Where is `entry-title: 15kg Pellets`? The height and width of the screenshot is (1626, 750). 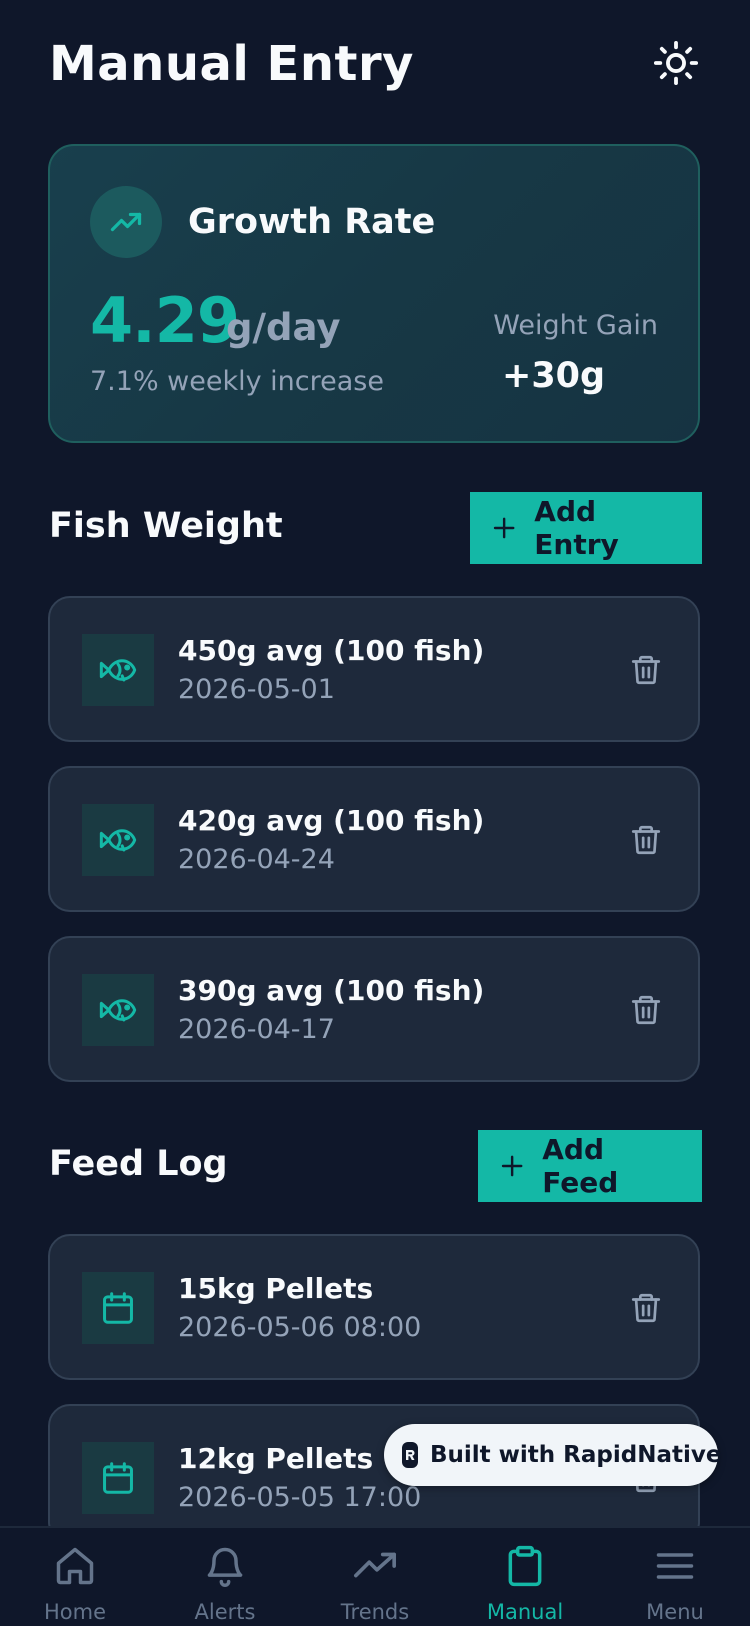
entry-title: 15kg Pellets is located at coordinates (276, 1288).